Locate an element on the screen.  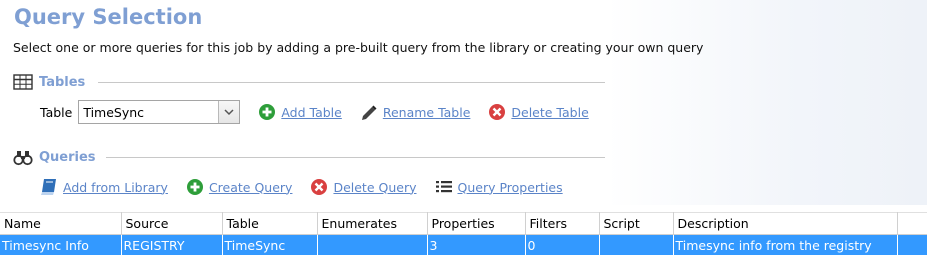
add-table-label: Add Table is located at coordinates (311, 112).